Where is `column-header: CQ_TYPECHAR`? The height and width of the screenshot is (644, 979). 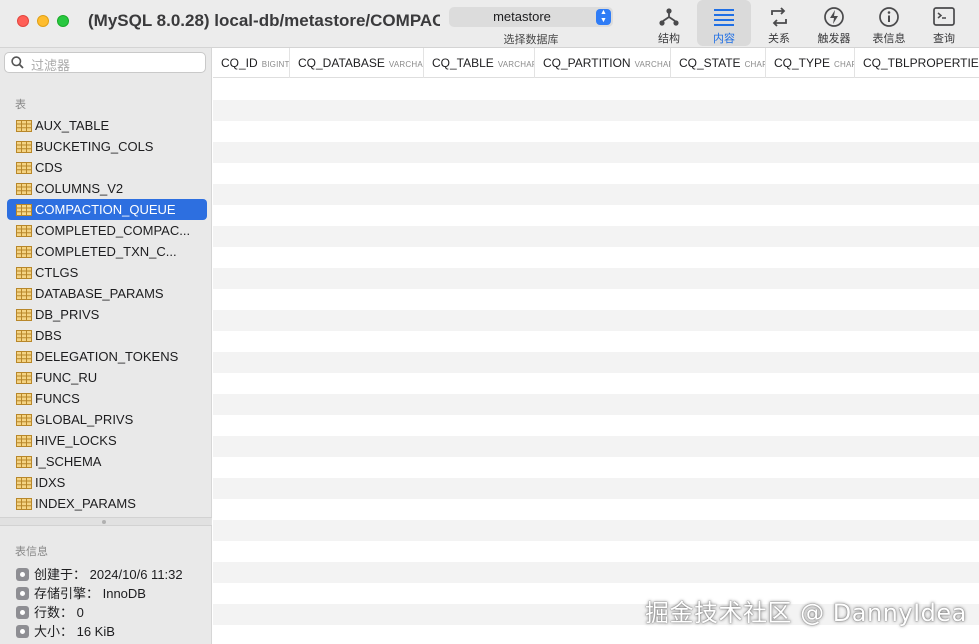
column-header: CQ_TYPECHAR is located at coordinates (810, 63).